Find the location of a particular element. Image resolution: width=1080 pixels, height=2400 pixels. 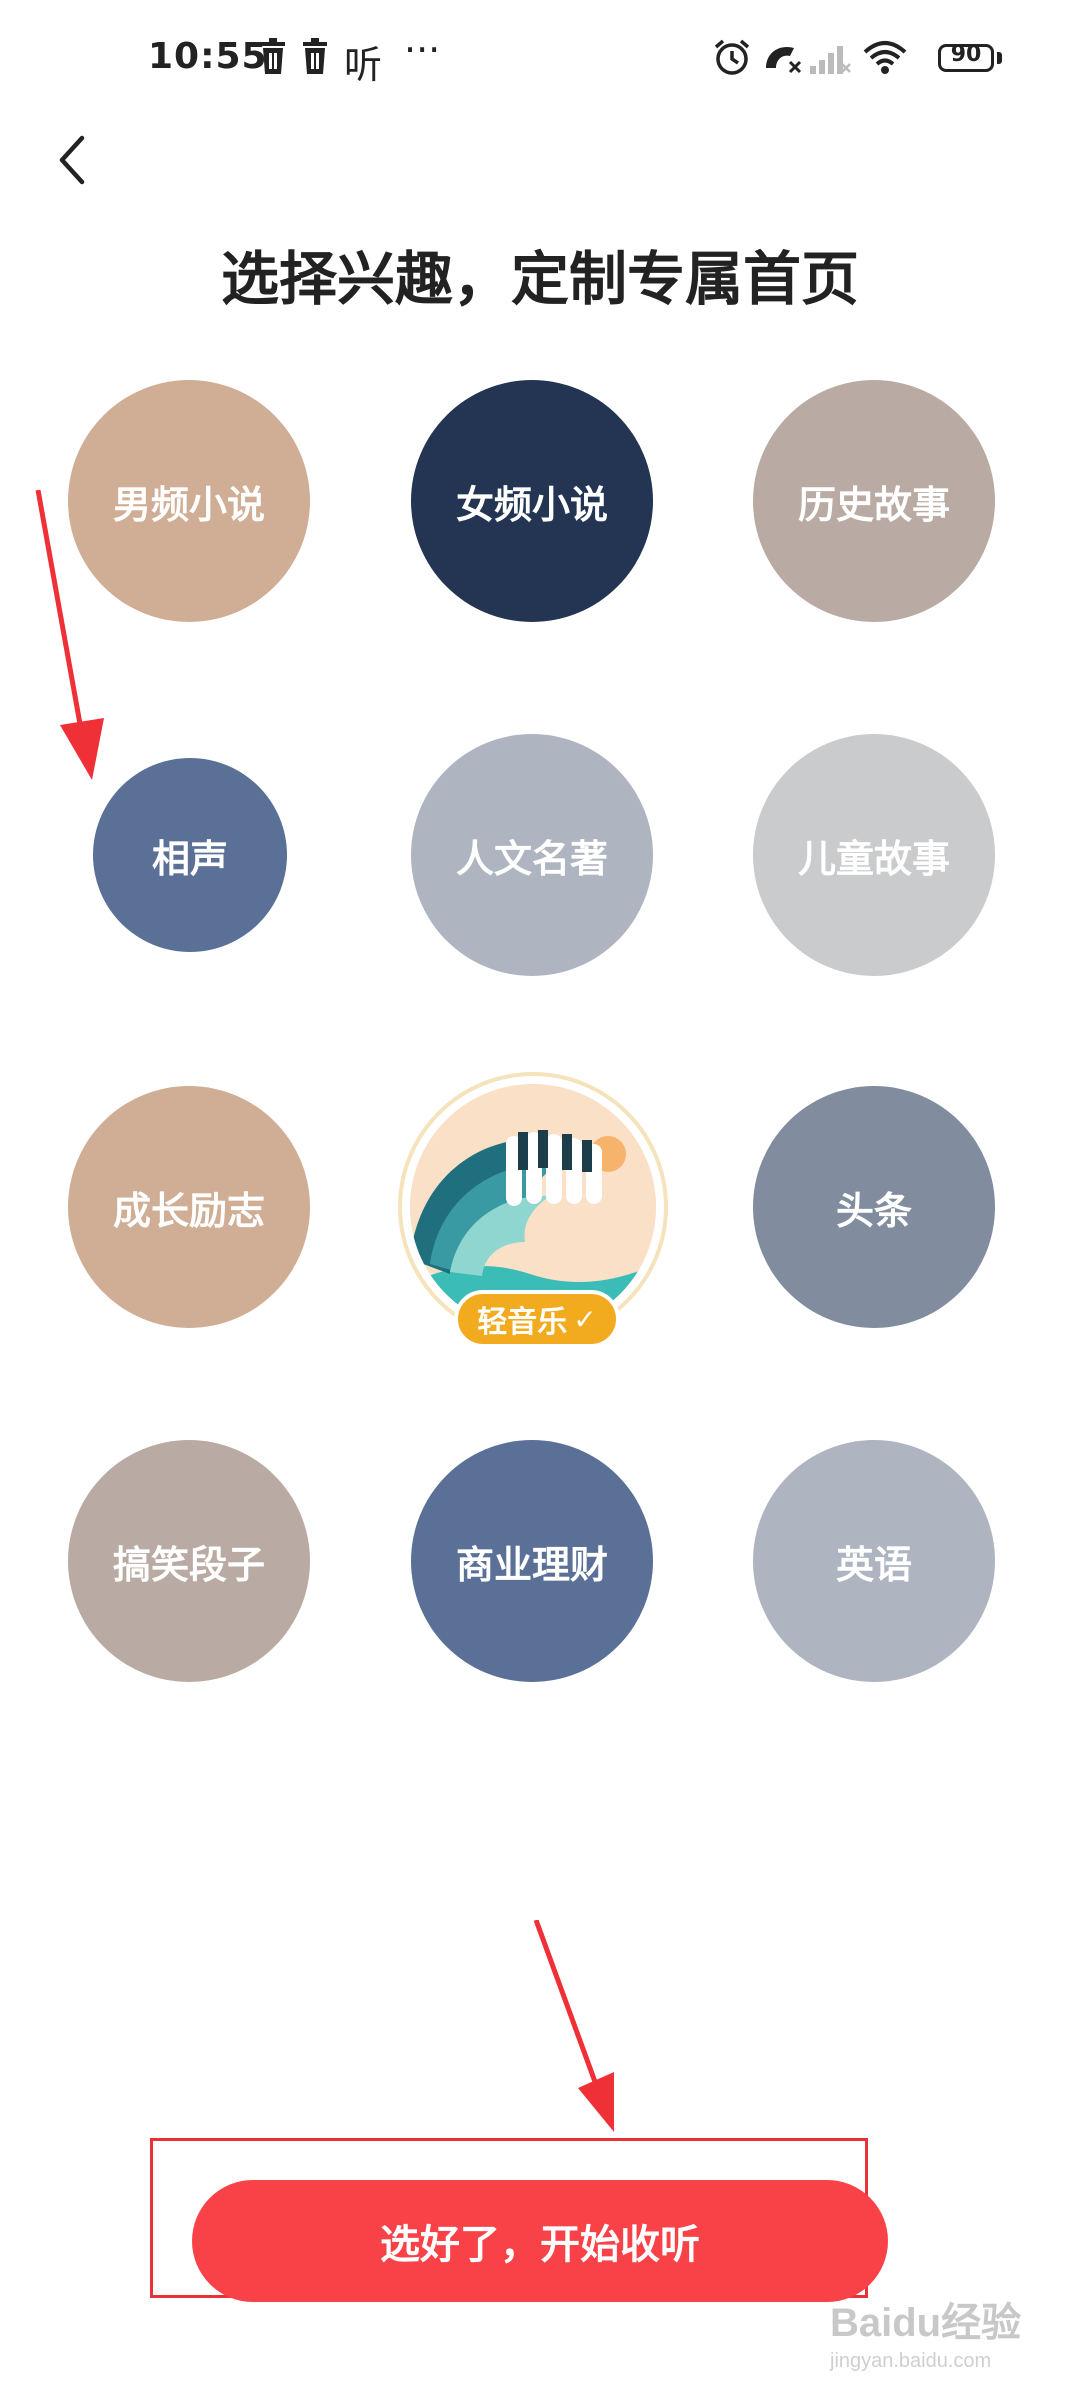

topic-crosstalk: 相声 is located at coordinates (190, 855).